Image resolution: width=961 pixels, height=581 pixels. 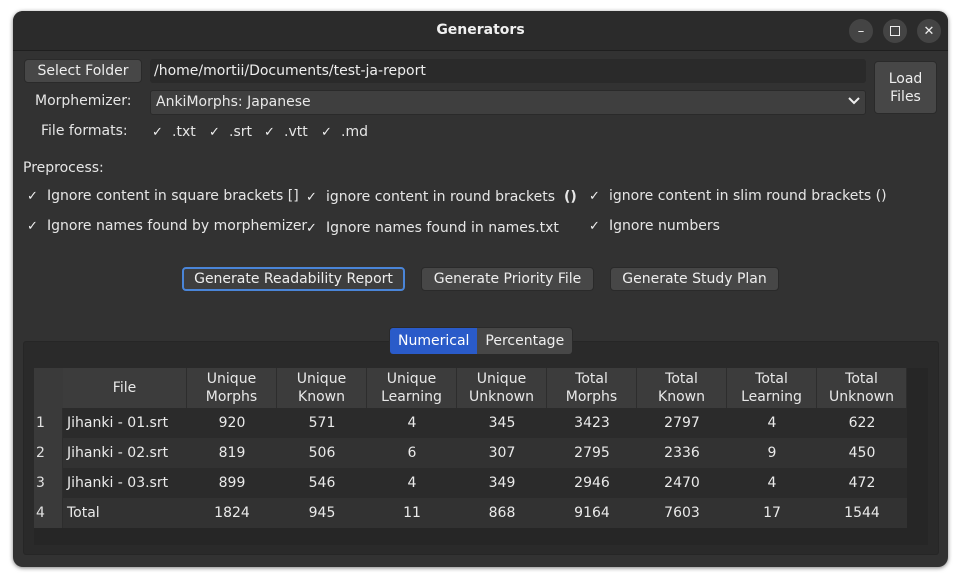 I want to click on format-md-checkbox: ✓ .md, so click(x=344, y=132).